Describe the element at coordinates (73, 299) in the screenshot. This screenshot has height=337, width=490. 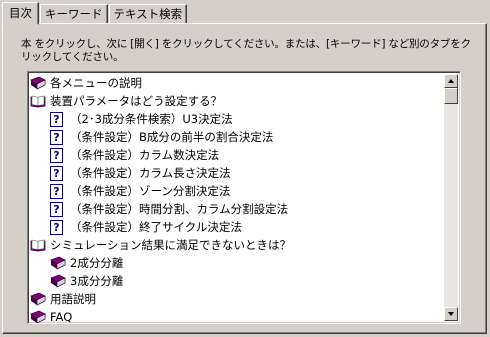
I see `tree-item-label: 用語説明` at that location.